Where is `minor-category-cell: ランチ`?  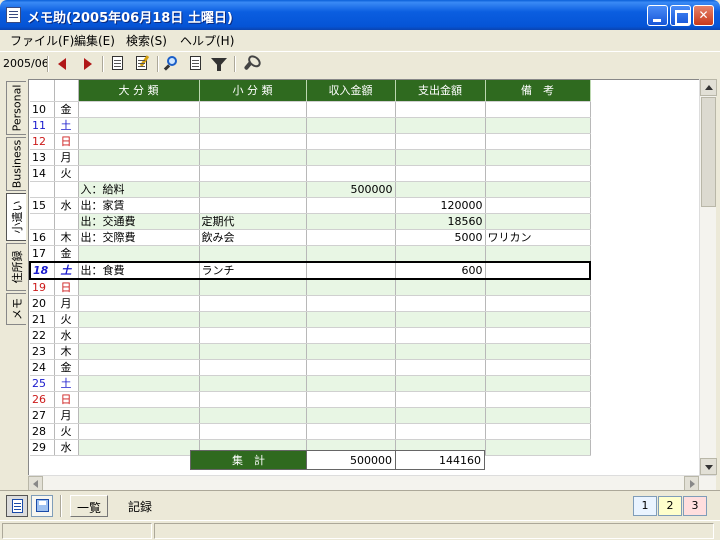 minor-category-cell: ランチ is located at coordinates (253, 270).